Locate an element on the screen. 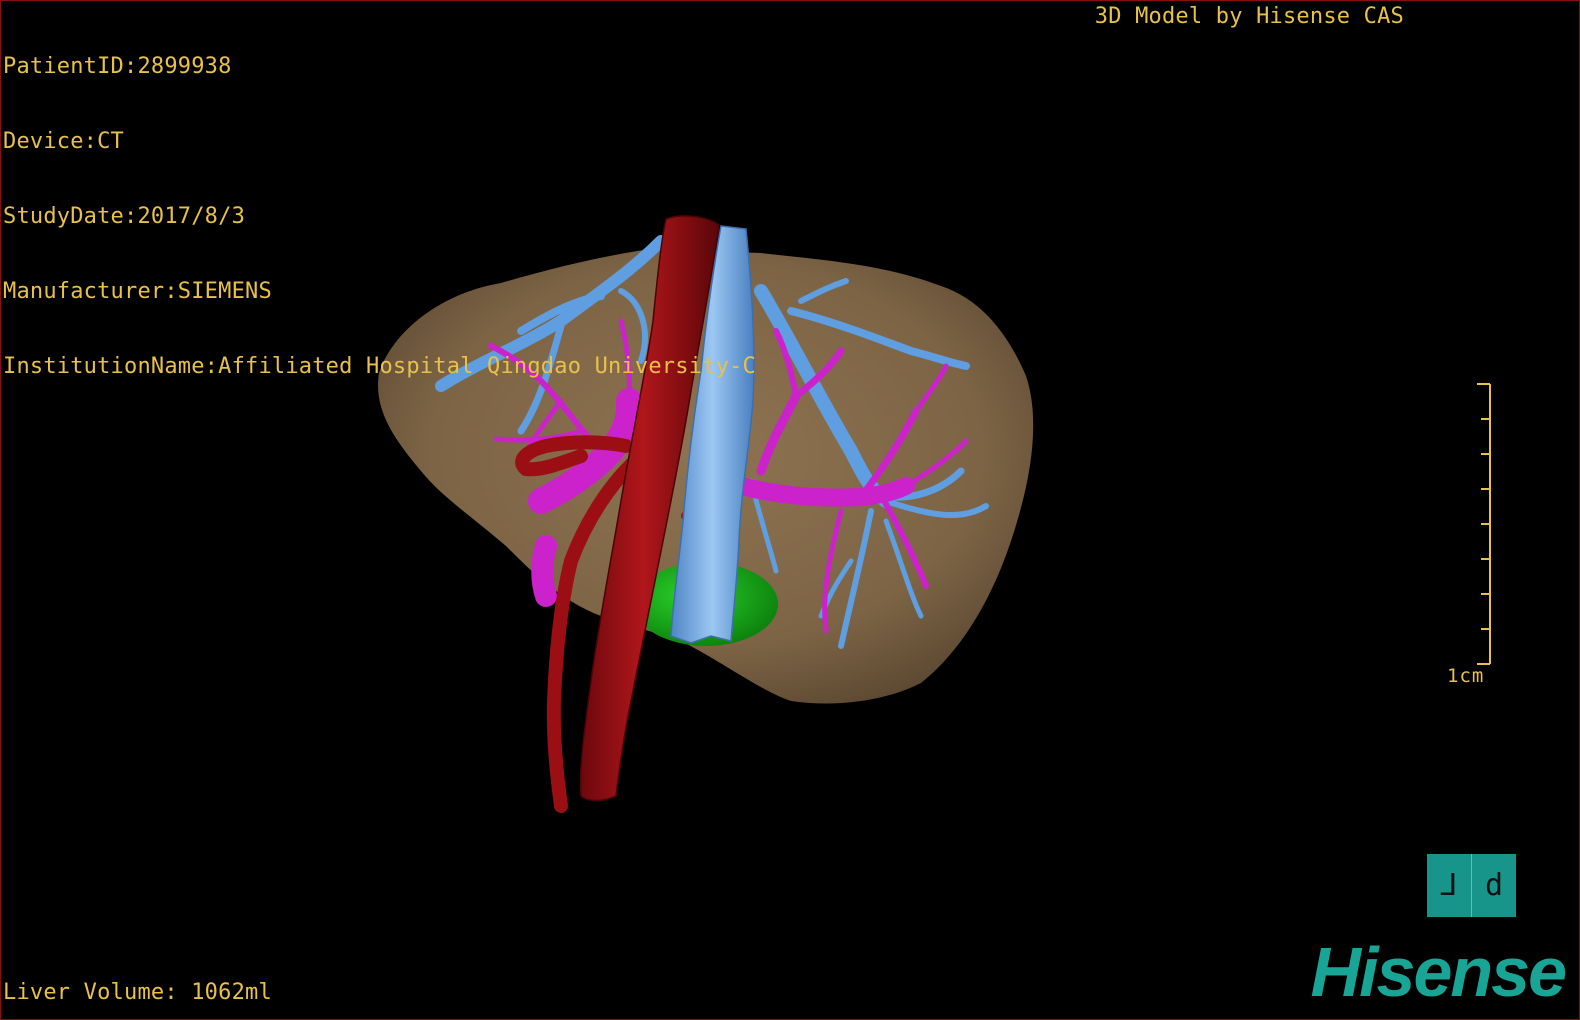 This screenshot has height=1020, width=1580. orientation-face-left: ⅃ is located at coordinates (1449, 885).